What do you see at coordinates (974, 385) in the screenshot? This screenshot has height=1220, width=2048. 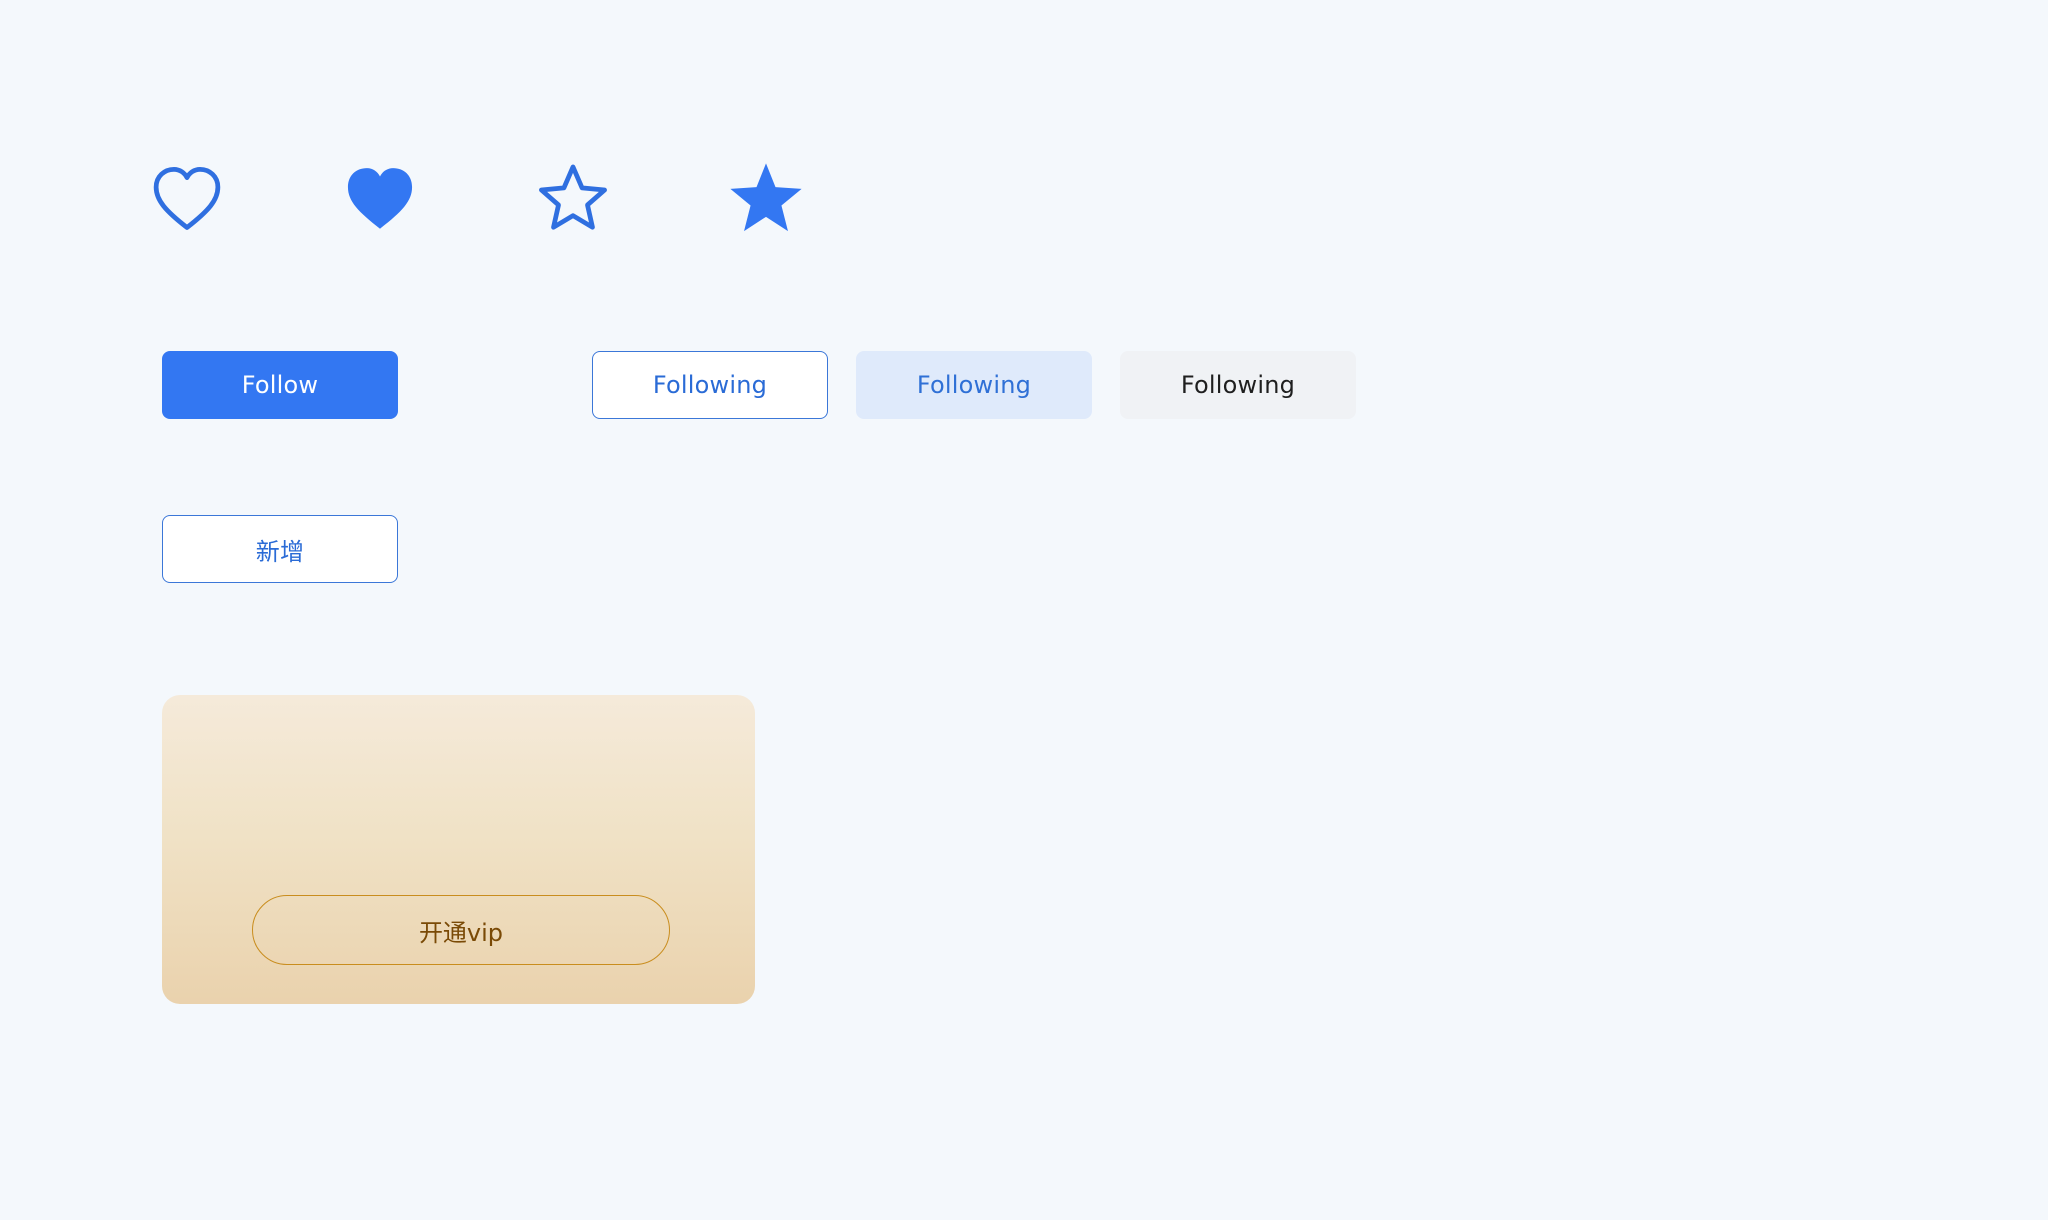 I see `following-tinted-button: Following` at bounding box center [974, 385].